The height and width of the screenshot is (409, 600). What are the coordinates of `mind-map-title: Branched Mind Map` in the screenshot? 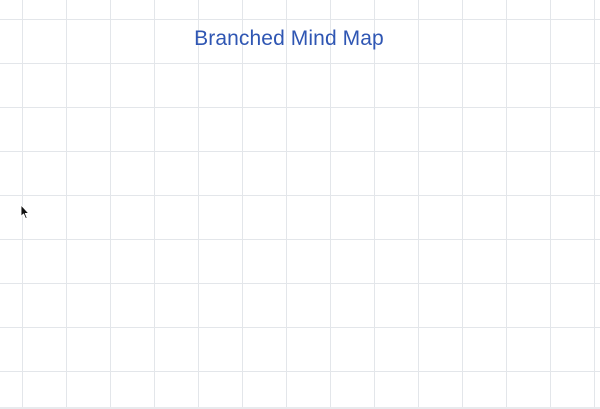 It's located at (289, 39).